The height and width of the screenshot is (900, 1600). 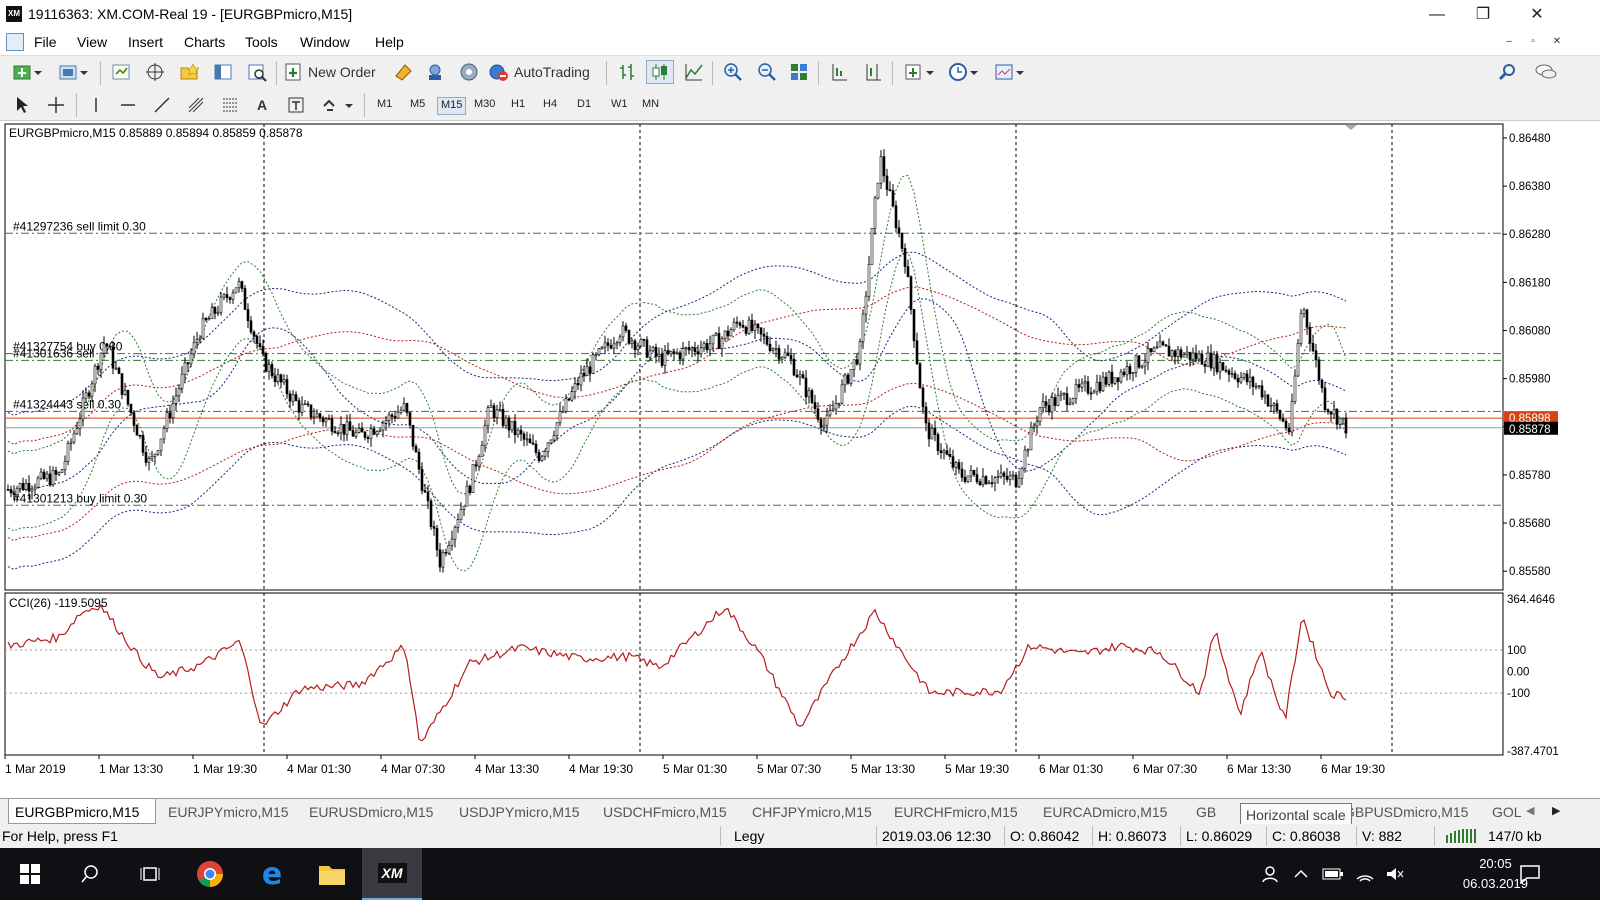 I want to click on chart-window-icon, so click(x=15, y=42).